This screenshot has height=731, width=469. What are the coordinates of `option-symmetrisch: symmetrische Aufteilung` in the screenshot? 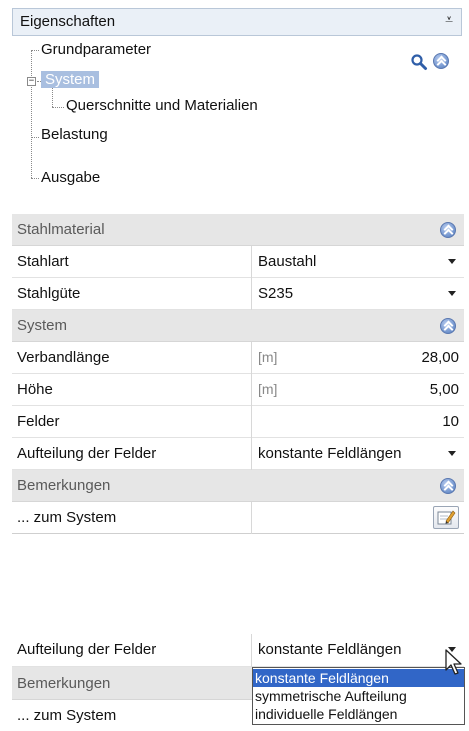 It's located at (358, 696).